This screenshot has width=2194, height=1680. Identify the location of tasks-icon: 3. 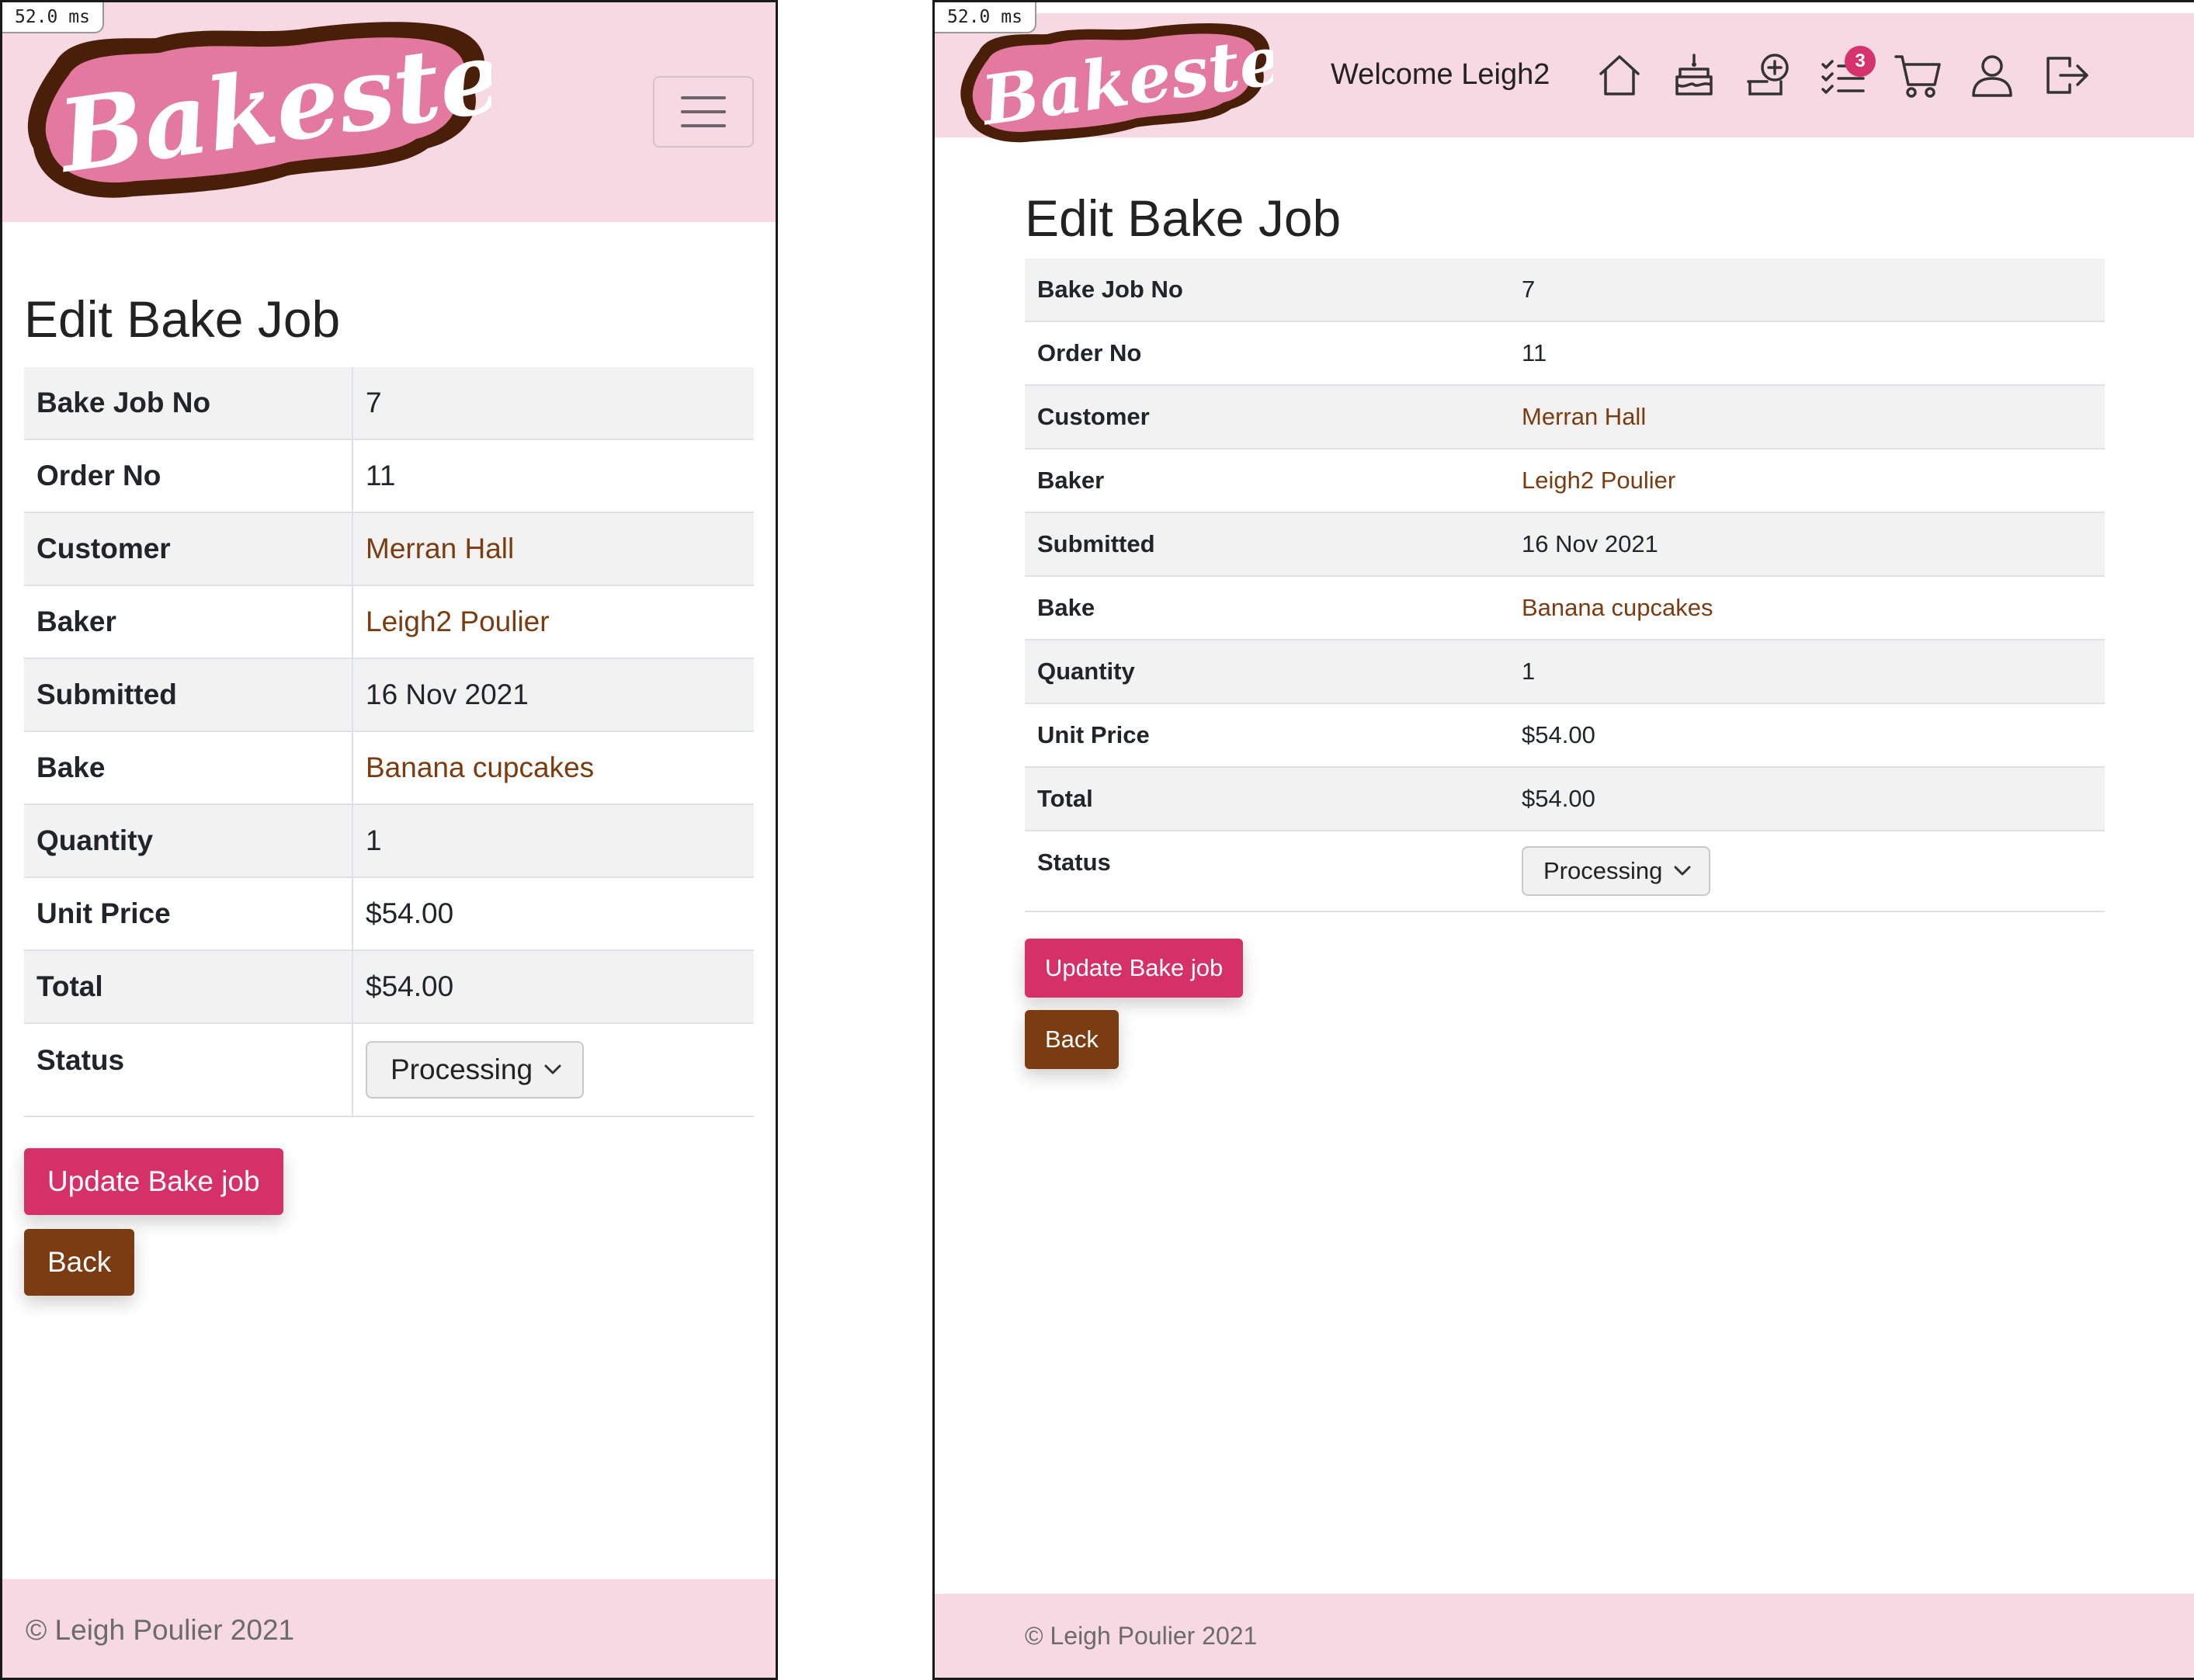
(1847, 75).